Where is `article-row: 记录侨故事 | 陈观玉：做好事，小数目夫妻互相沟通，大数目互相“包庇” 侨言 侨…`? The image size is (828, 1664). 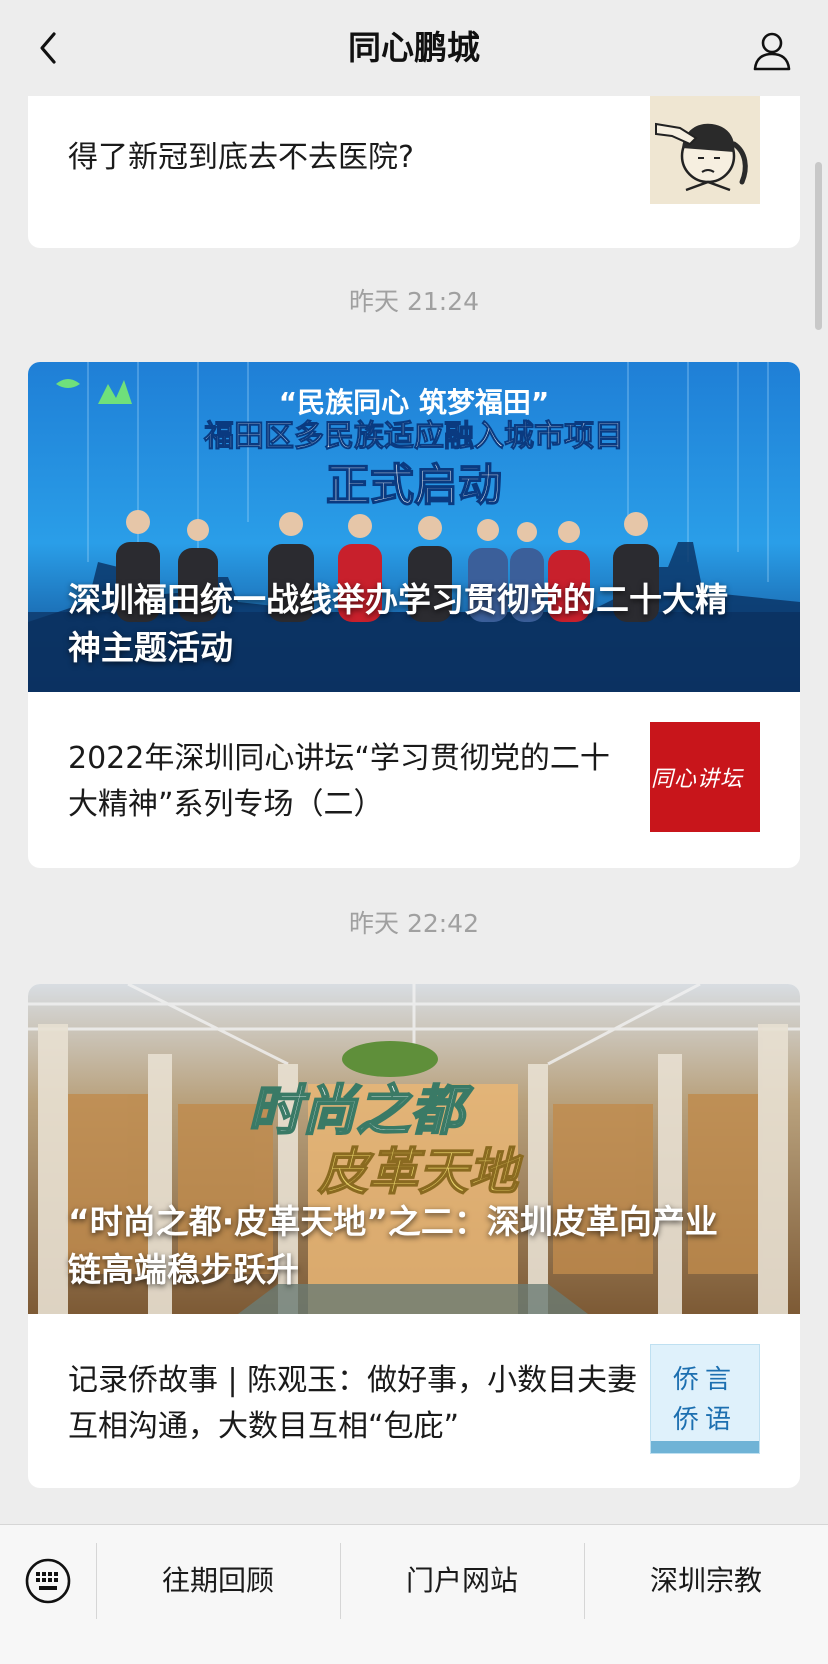
article-row: 记录侨故事 | 陈观玉：做好事，小数目夫妻互相沟通，大数目互相“包庇” 侨言 侨… is located at coordinates (414, 1401).